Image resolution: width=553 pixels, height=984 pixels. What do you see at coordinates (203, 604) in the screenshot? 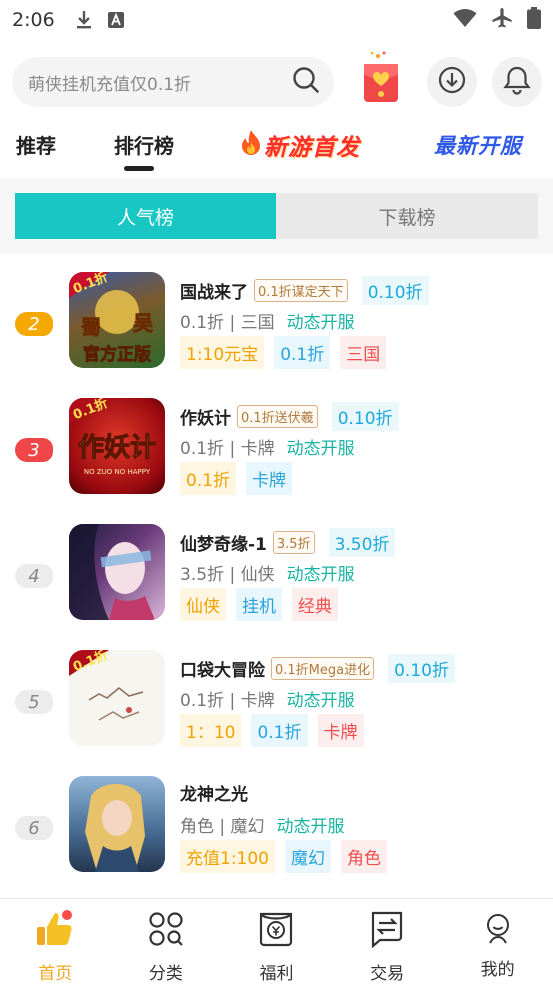
I see `tag: 仙侠` at bounding box center [203, 604].